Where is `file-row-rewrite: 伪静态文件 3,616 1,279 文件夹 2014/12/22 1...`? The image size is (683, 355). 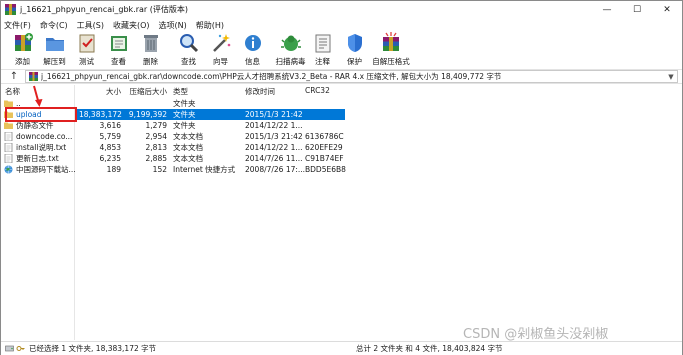 file-row-rewrite: 伪静态文件 3,616 1,279 文件夹 2014/12/22 1... is located at coordinates (341, 125).